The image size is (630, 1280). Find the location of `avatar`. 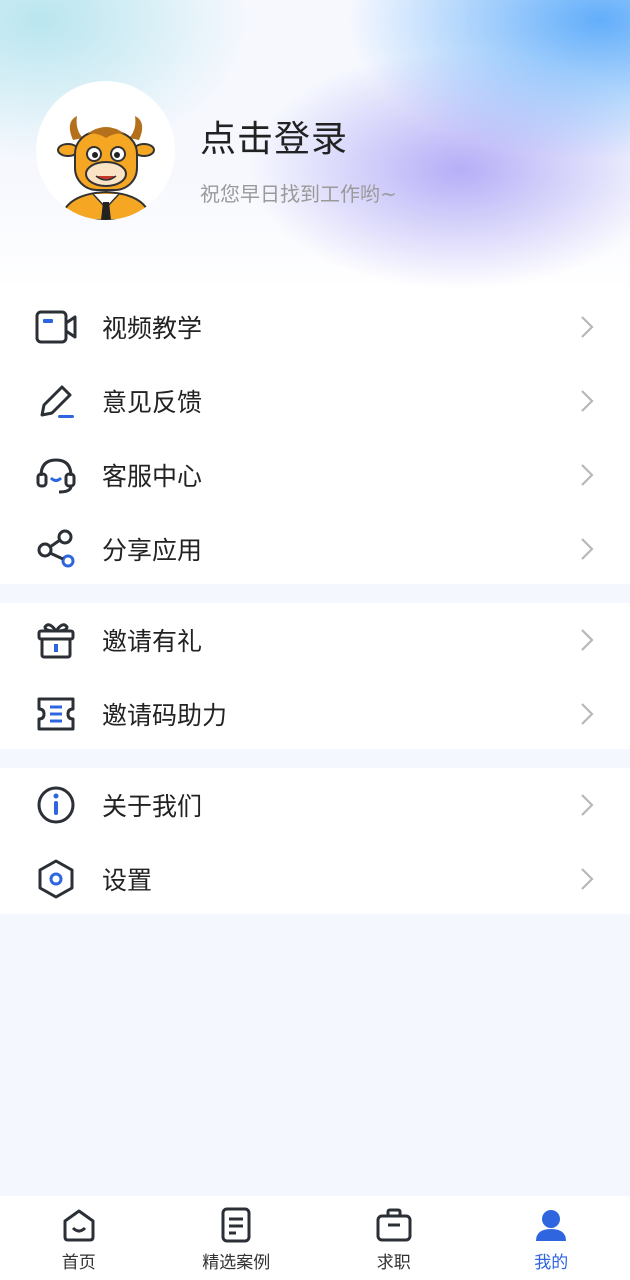

avatar is located at coordinates (105, 150).